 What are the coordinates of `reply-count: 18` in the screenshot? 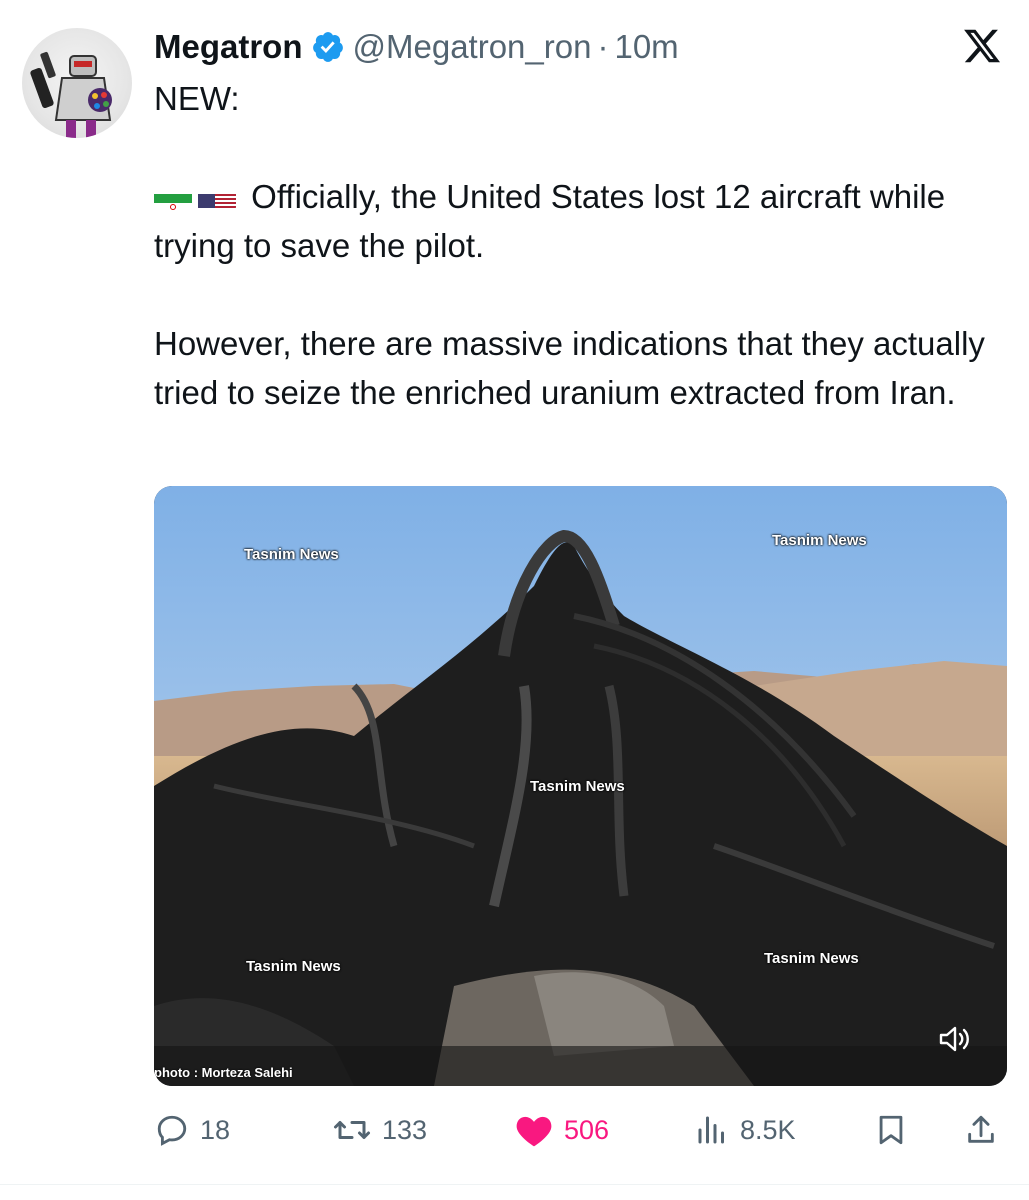 It's located at (215, 1129).